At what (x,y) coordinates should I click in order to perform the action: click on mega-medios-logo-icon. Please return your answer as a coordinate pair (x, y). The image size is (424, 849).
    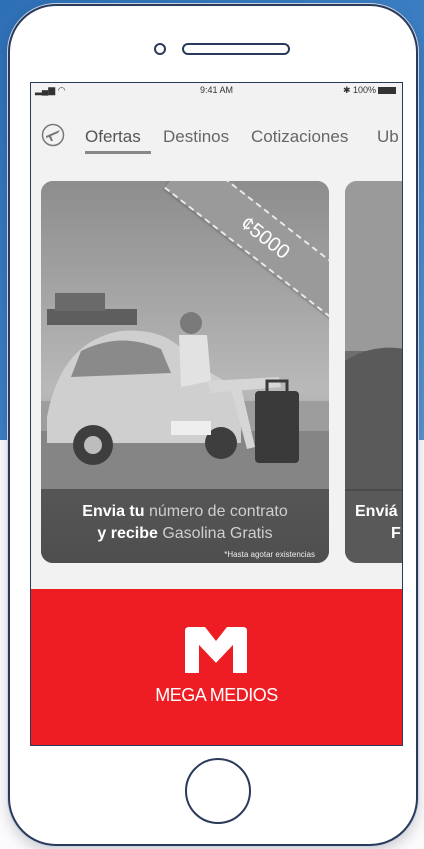
    Looking at the image, I should click on (216, 650).